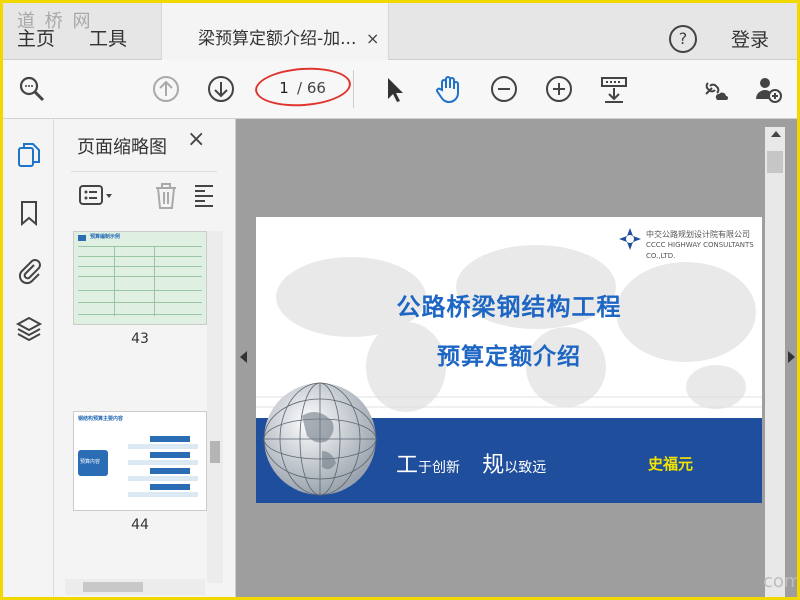  What do you see at coordinates (714, 89) in the screenshot?
I see `share-link-icon` at bounding box center [714, 89].